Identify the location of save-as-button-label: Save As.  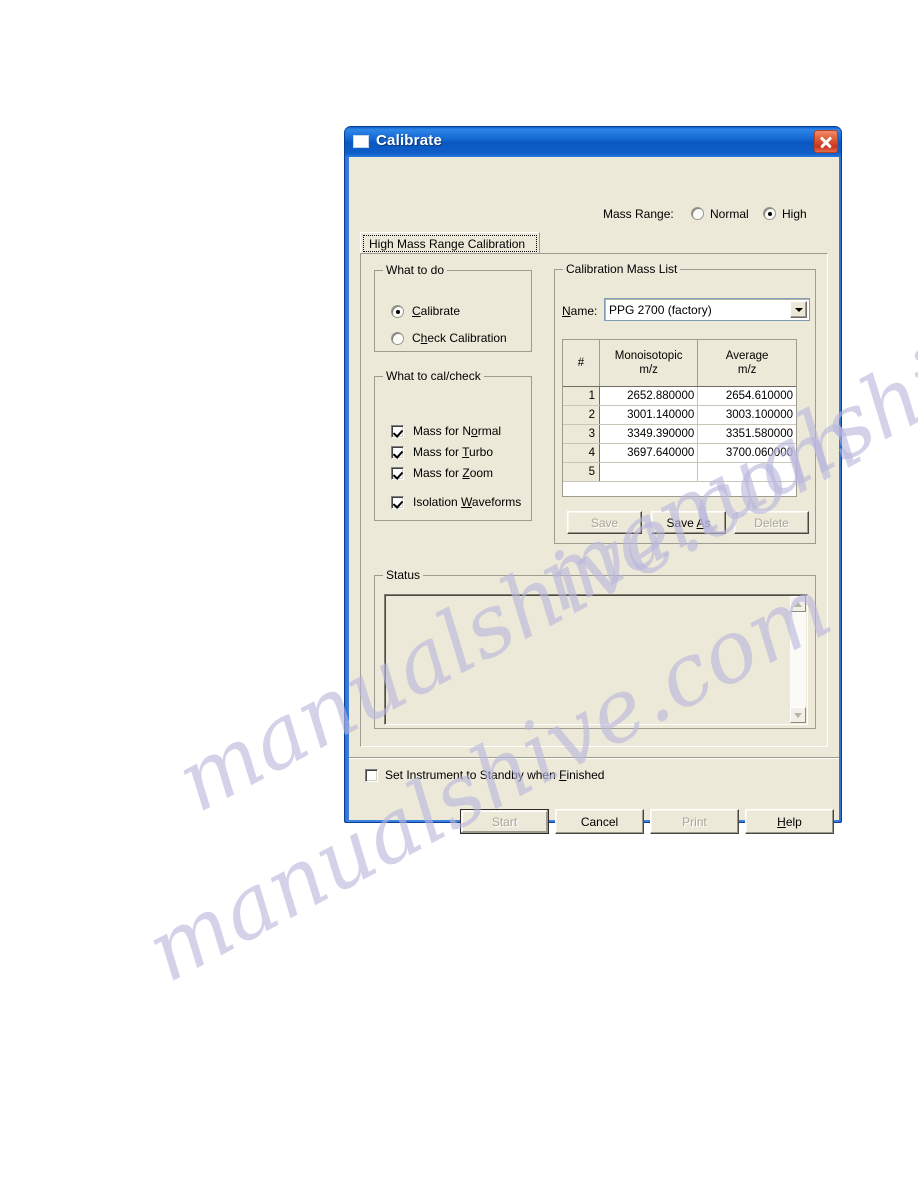
(688, 522).